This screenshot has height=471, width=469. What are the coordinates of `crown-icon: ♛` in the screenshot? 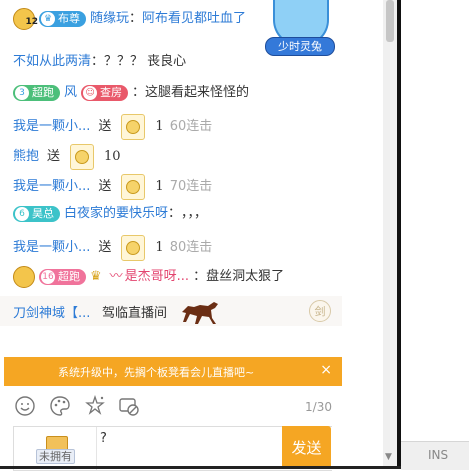 It's located at (96, 276).